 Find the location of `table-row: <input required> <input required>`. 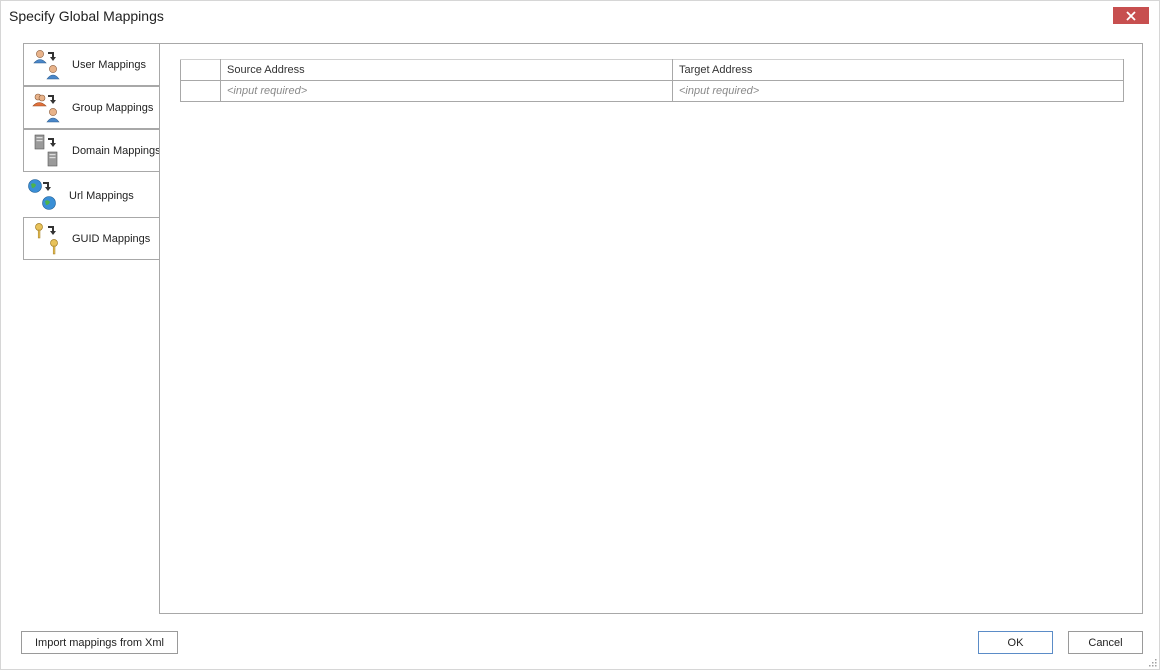

table-row: <input required> <input required> is located at coordinates (652, 91).